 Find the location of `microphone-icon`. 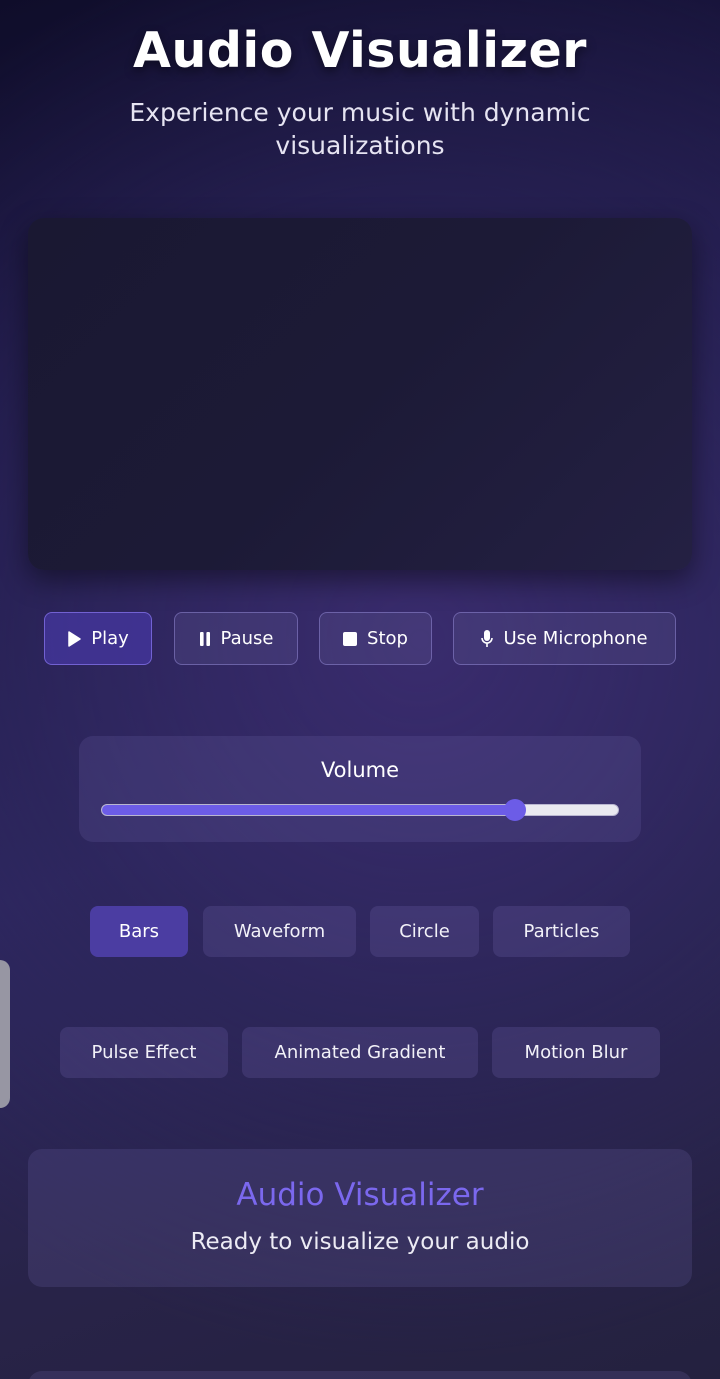

microphone-icon is located at coordinates (487, 638).